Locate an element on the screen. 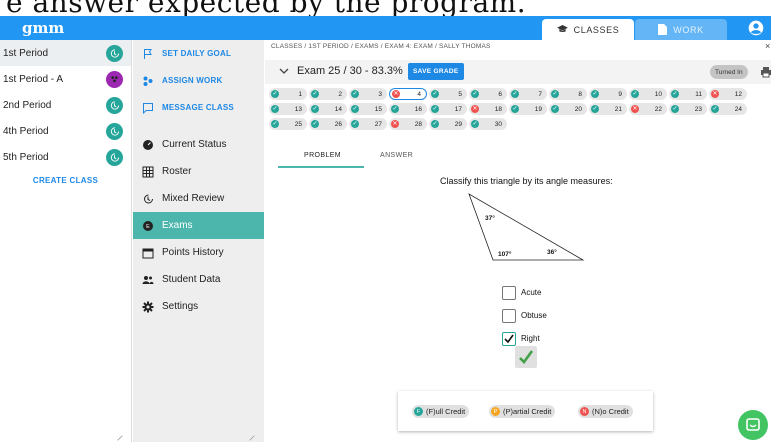  question-number: 25 is located at coordinates (298, 124).